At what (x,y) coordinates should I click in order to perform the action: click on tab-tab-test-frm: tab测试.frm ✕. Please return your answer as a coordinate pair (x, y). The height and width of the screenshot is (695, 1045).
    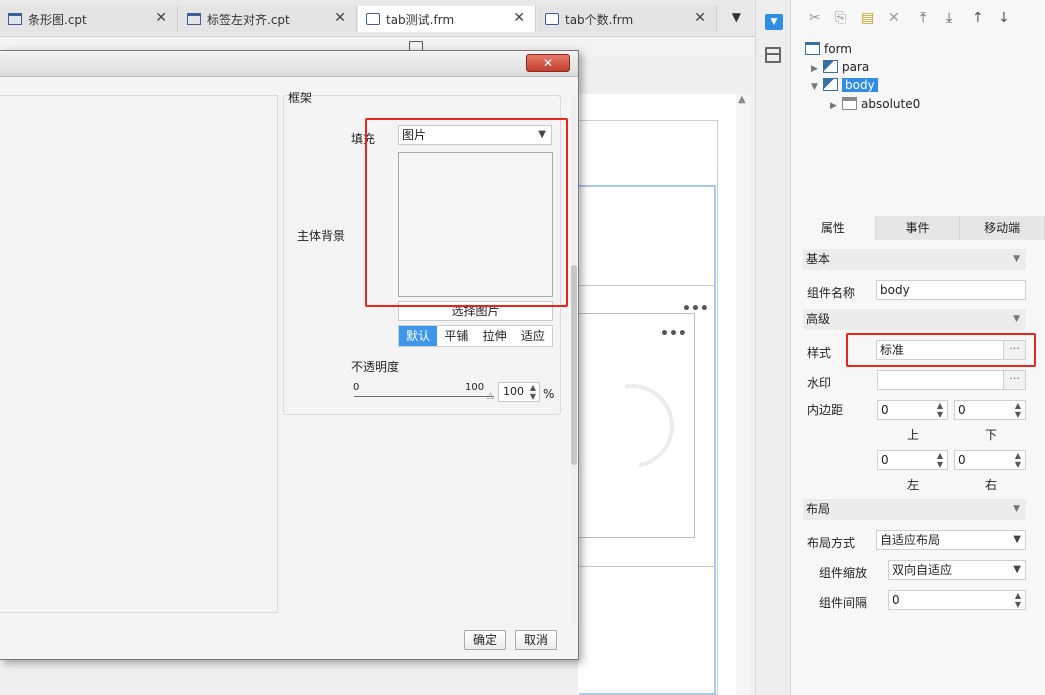
    Looking at the image, I should click on (447, 19).